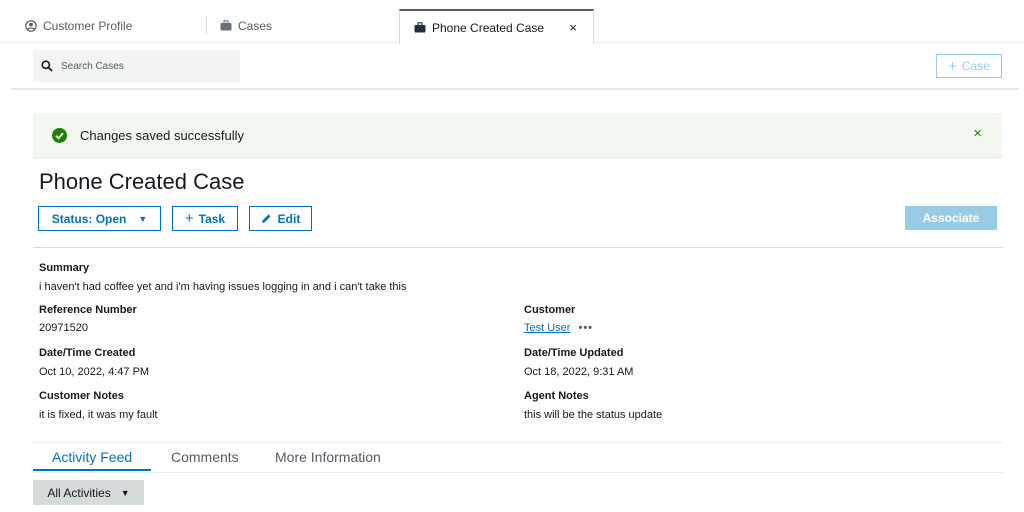 This screenshot has width=1024, height=512. Describe the element at coordinates (59, 135) in the screenshot. I see `check-circle-icon` at that location.